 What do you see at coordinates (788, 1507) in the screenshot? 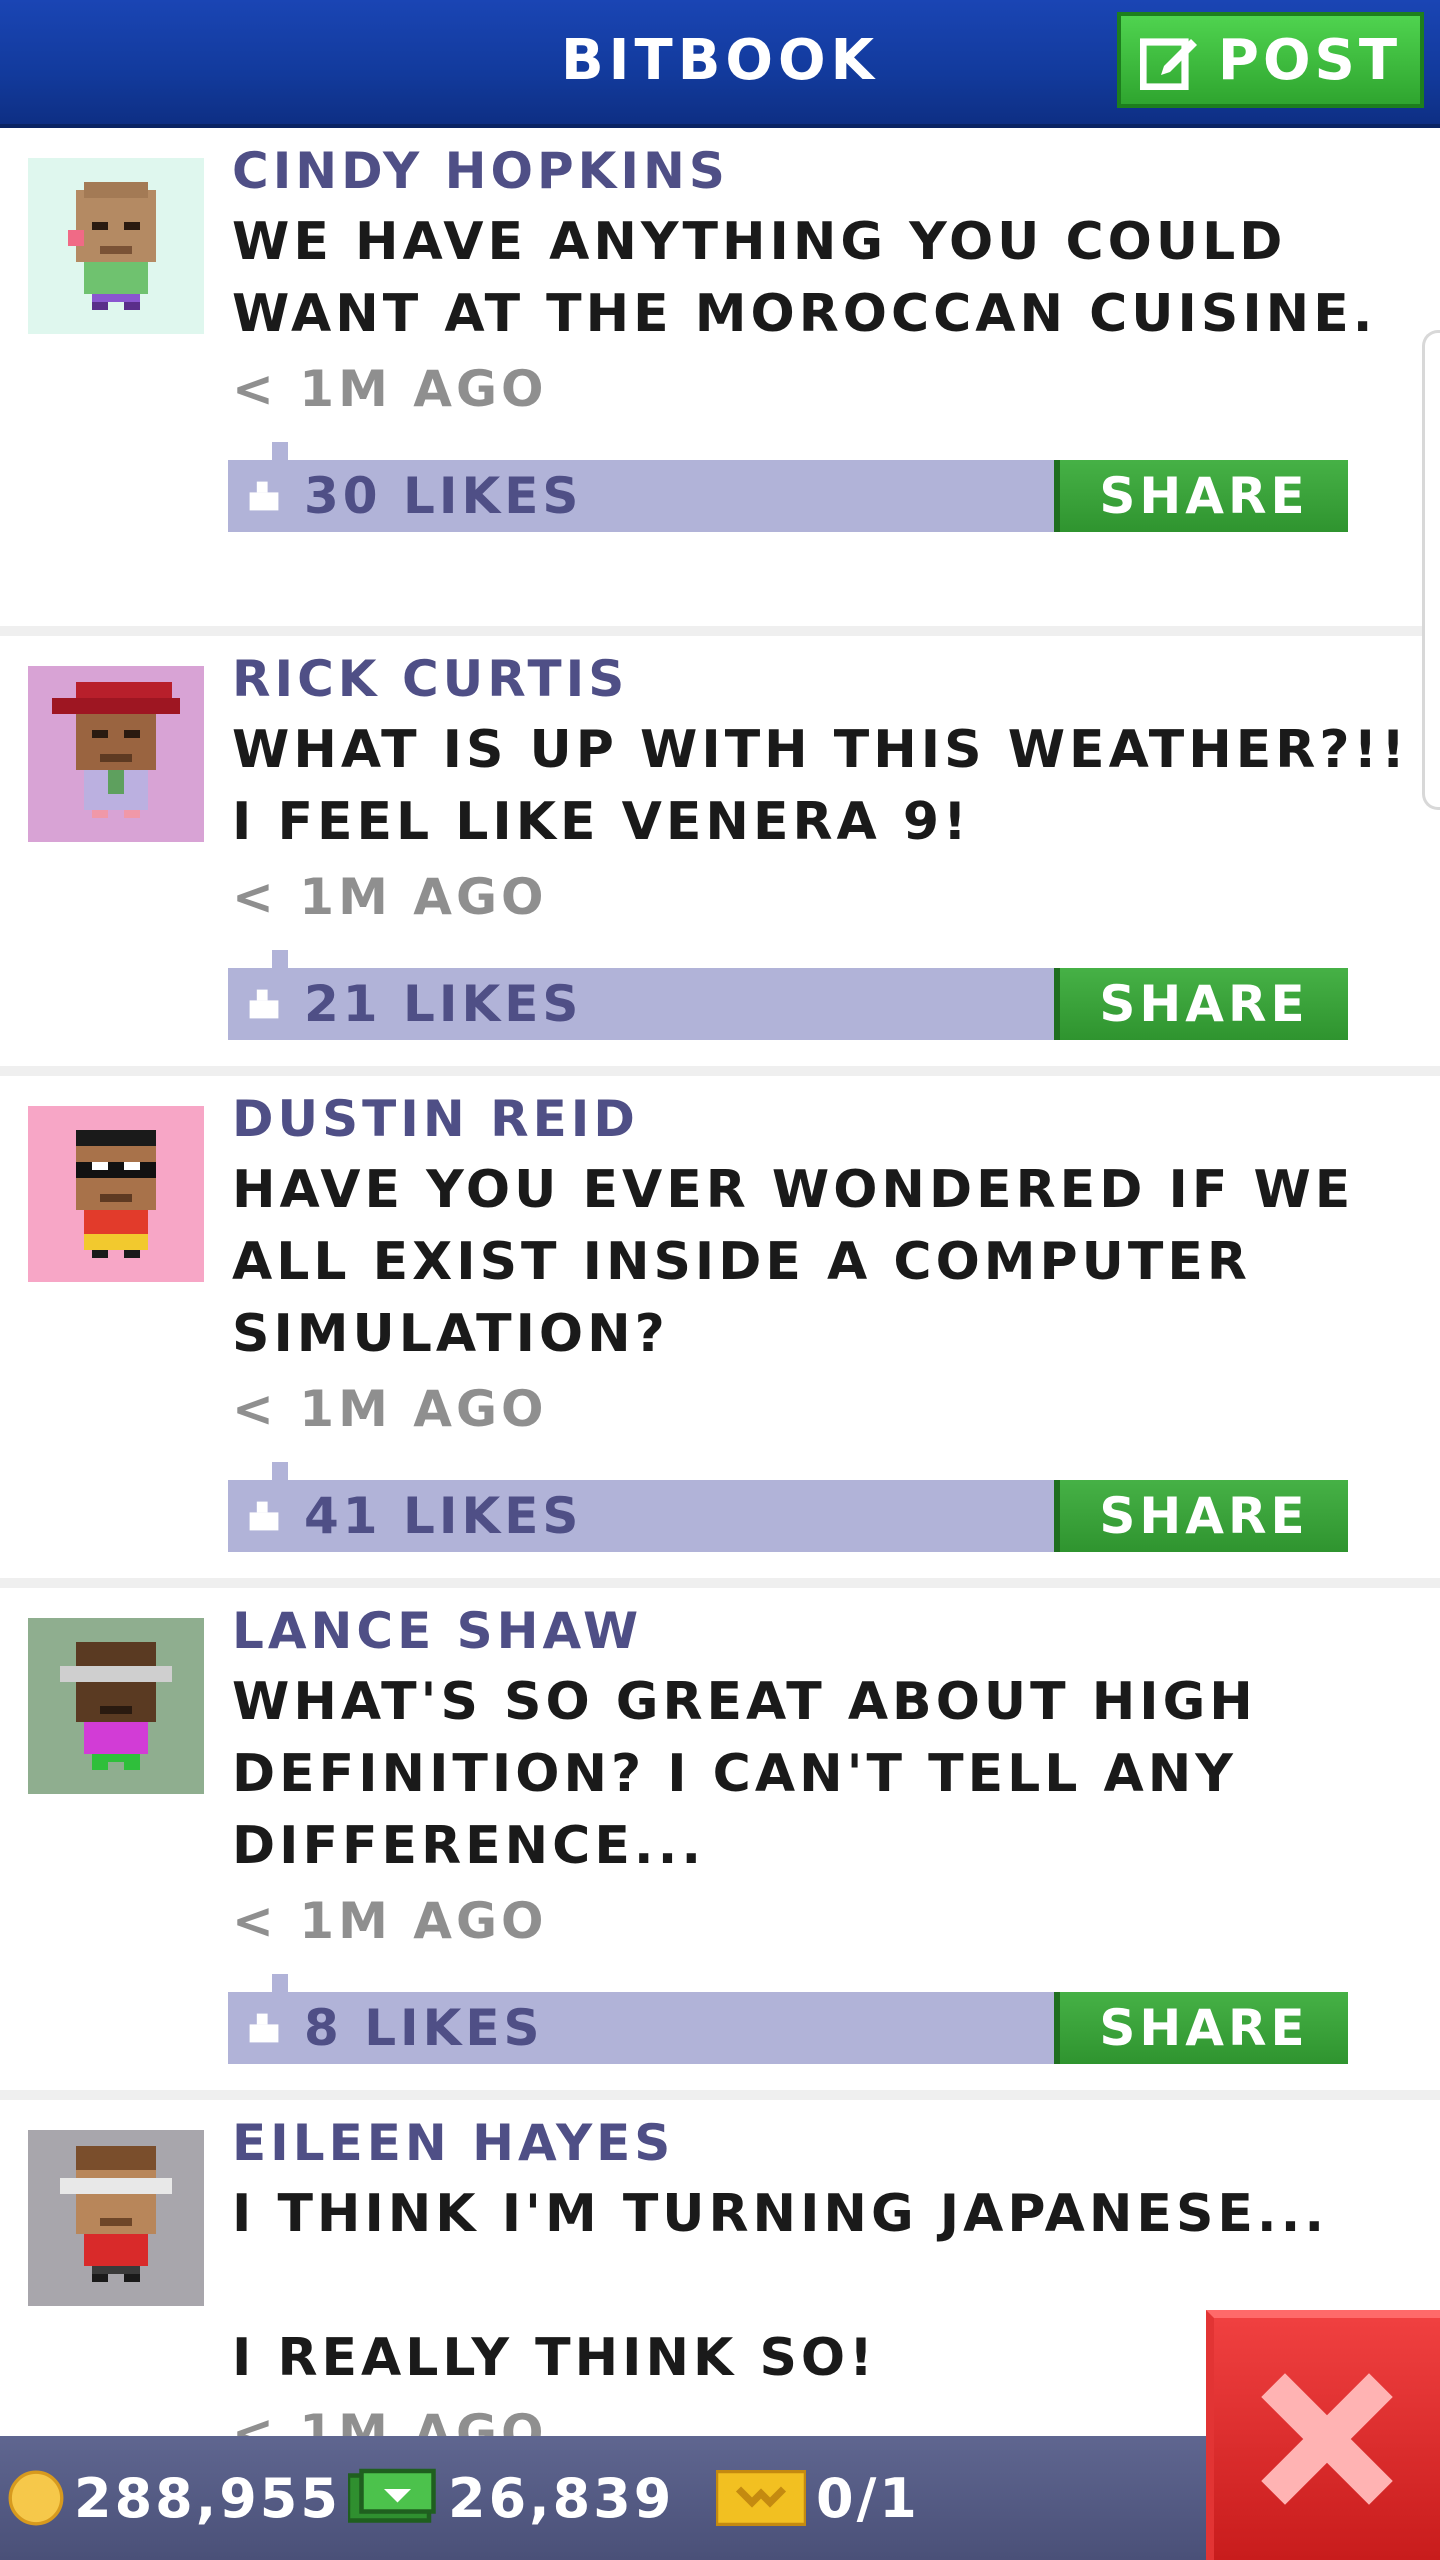
I see `like-bar: 41 LIKES SHARE` at bounding box center [788, 1507].